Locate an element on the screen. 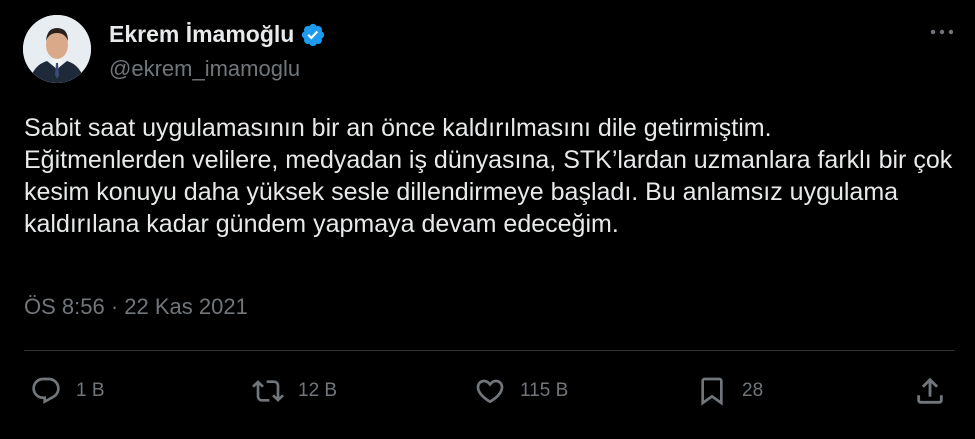  author-name-row: Ekrem İmamoğlu is located at coordinates (217, 34).